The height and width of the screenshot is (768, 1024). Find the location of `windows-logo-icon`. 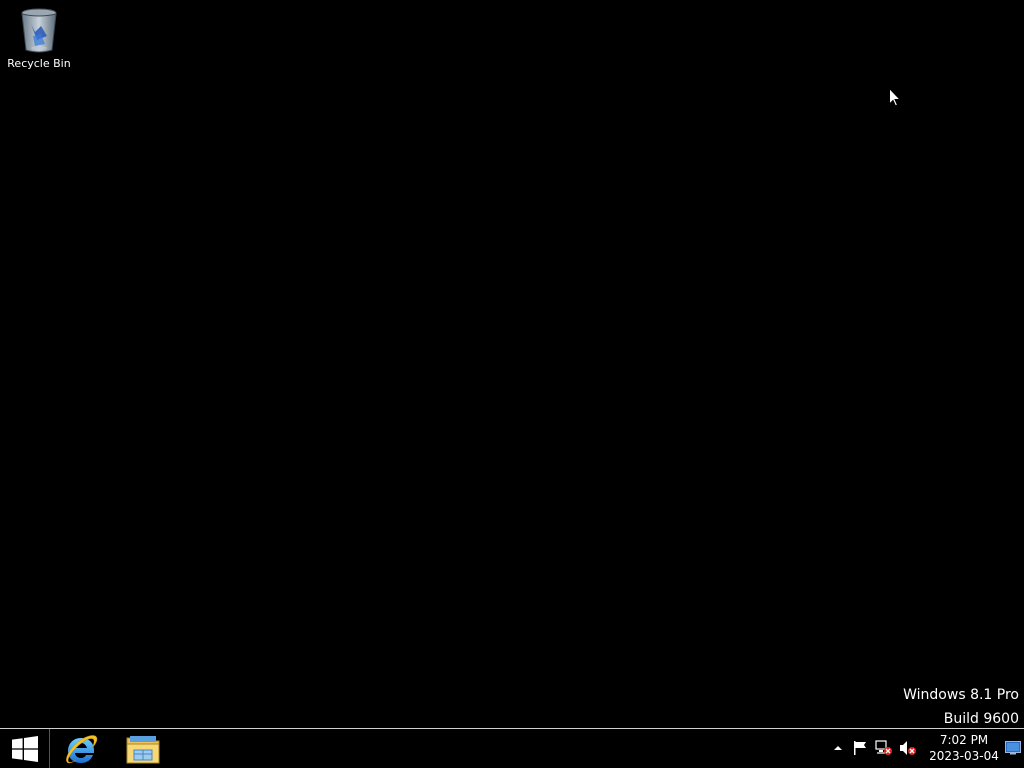

windows-logo-icon is located at coordinates (24, 748).